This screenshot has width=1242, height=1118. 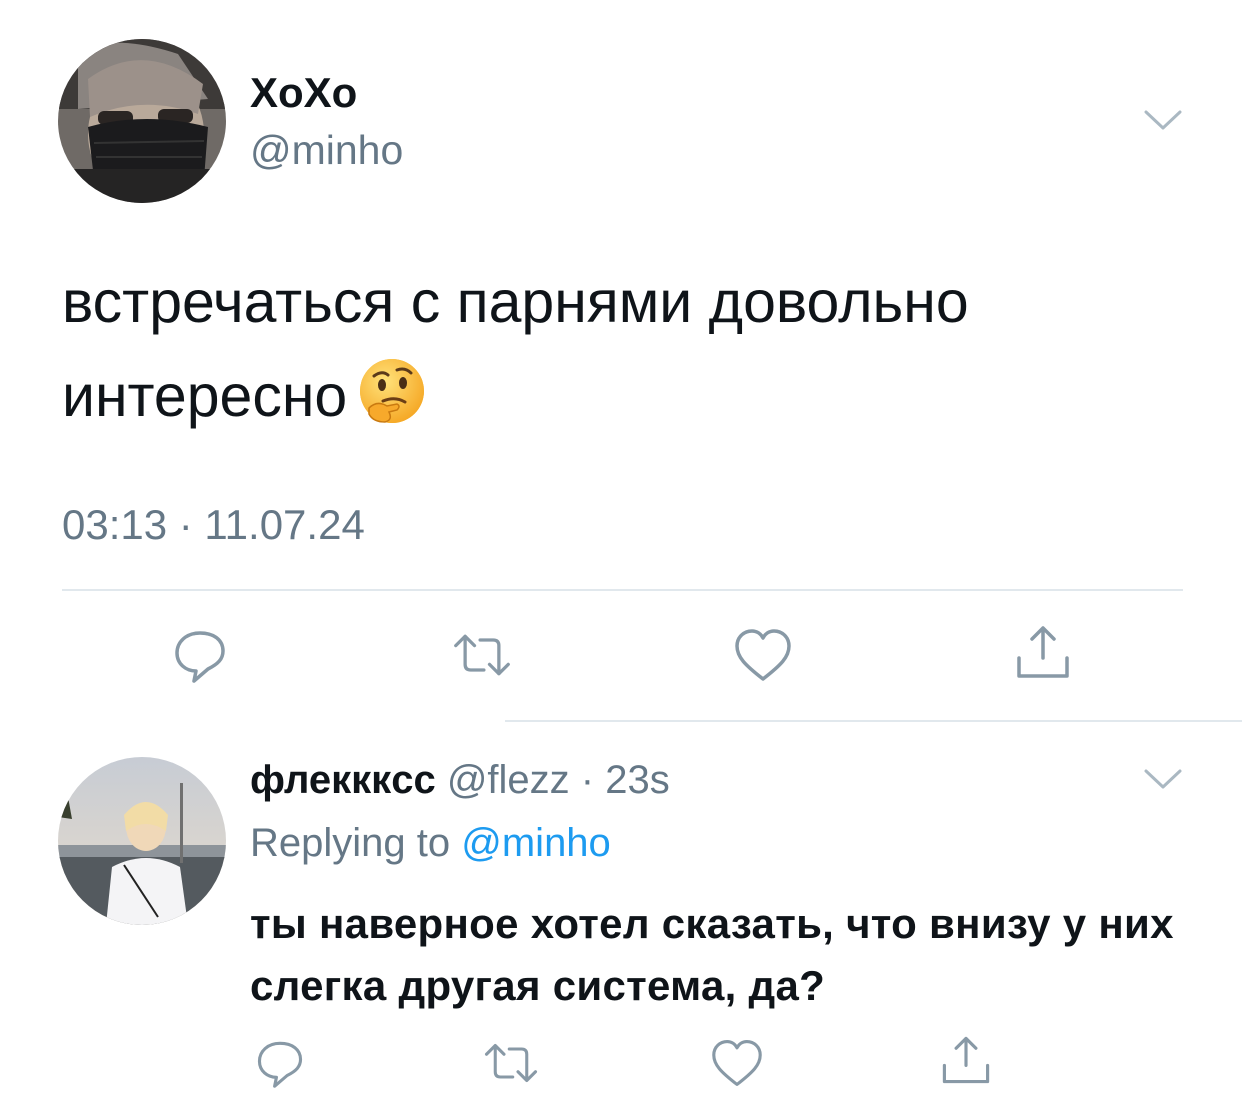 What do you see at coordinates (392, 391) in the screenshot?
I see `thinking-face-emoji` at bounding box center [392, 391].